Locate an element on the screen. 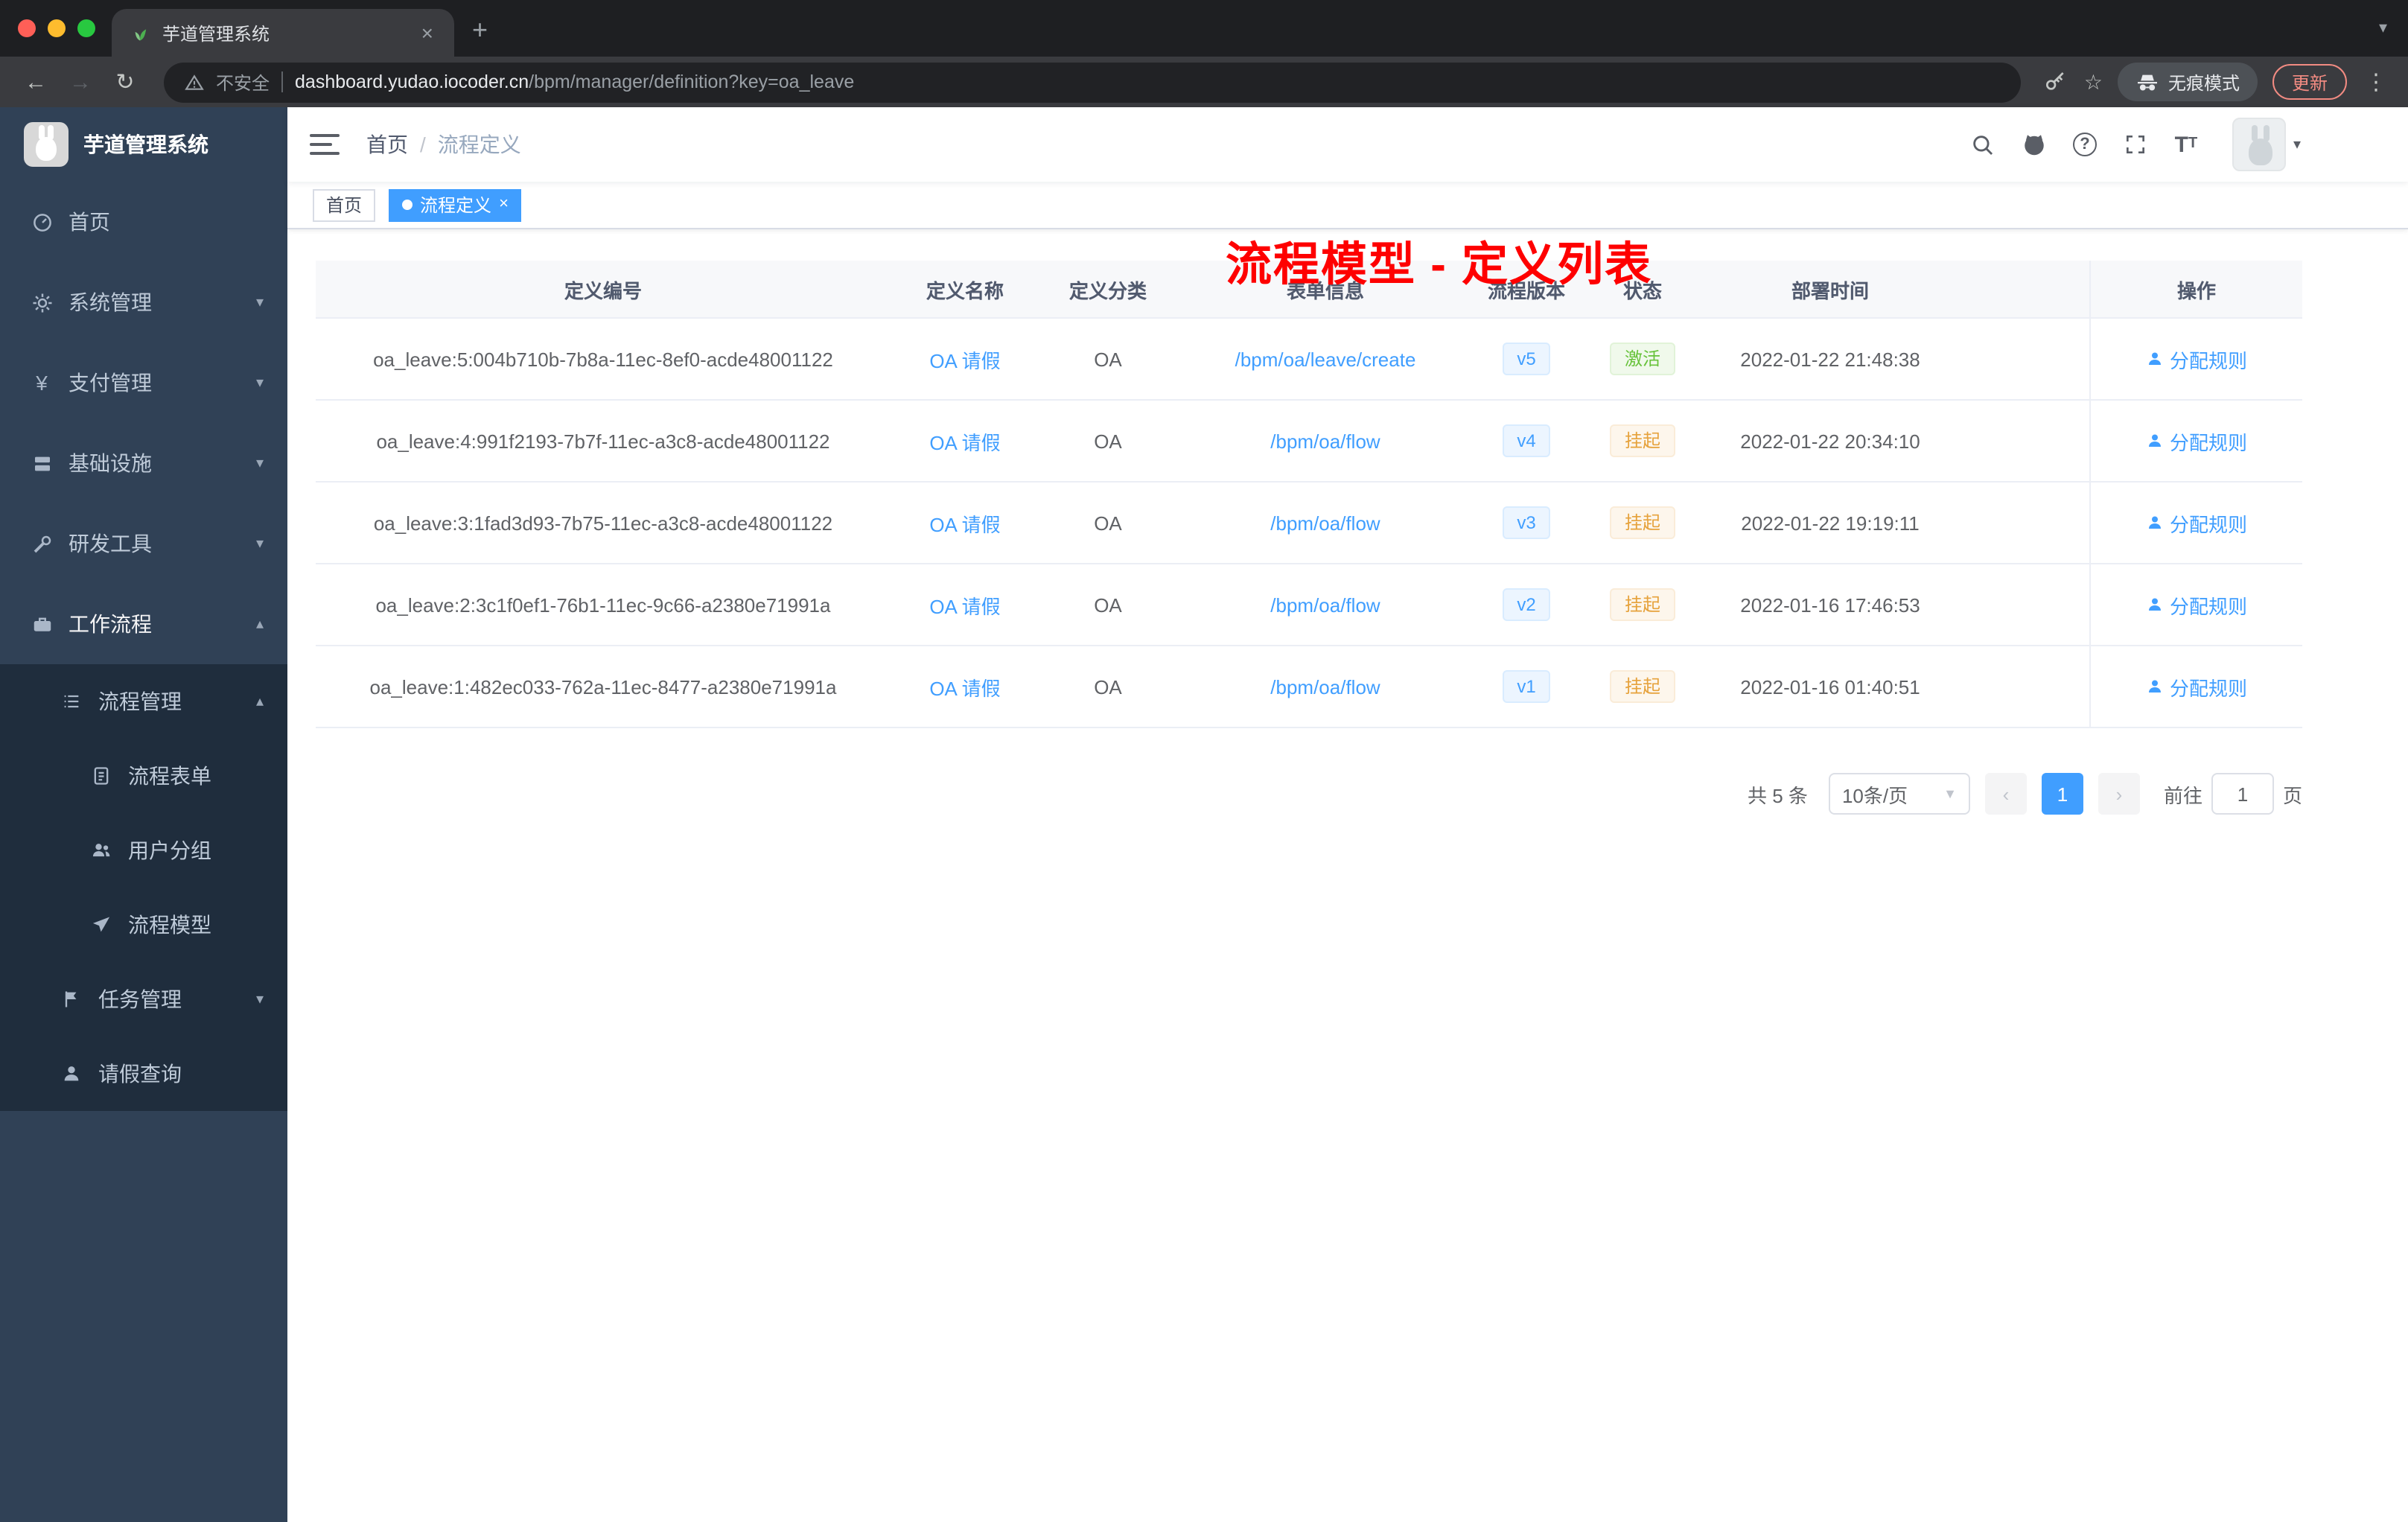 The height and width of the screenshot is (1522, 2408). workflow-submenu: 流程管理 ▴ 流程表单 用户分组 流程模型 任务管理 ▾ 请假查询 is located at coordinates (143, 887).